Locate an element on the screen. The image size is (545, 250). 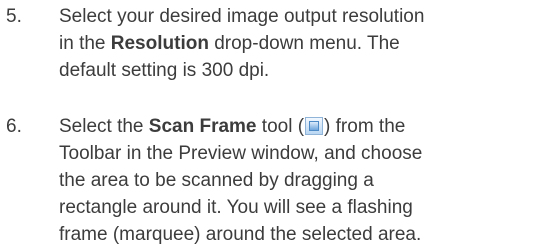
text-line: in the Resolution drop-down menu. The is located at coordinates (302, 43).